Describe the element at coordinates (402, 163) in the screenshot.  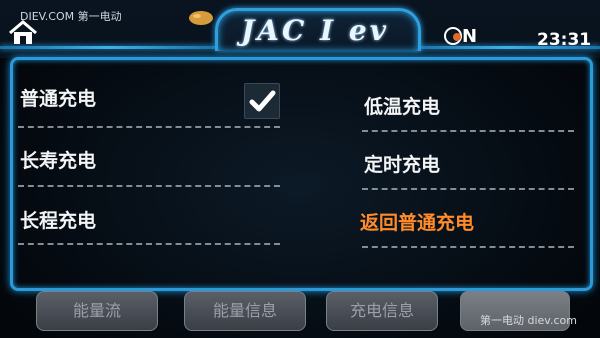
I see `option-timed-charge: 定时充电` at that location.